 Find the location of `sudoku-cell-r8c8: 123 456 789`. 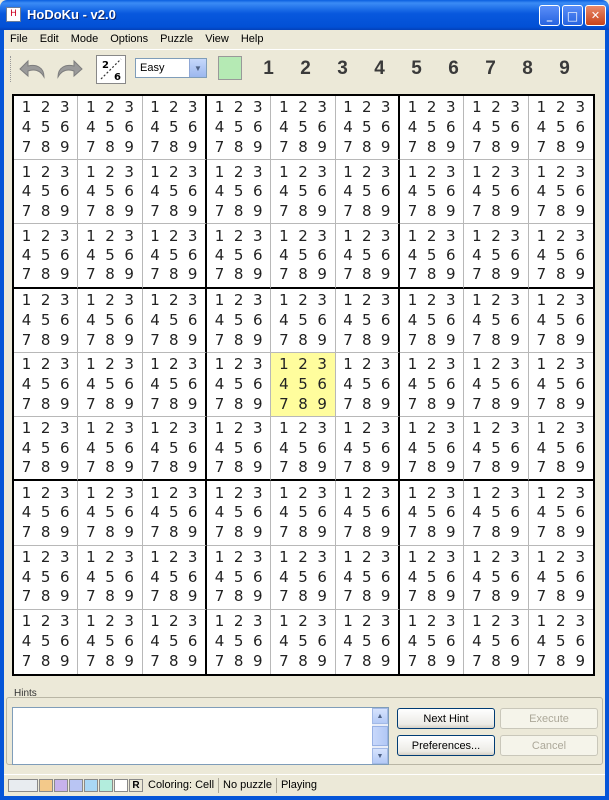

sudoku-cell-r8c8: 123 456 789 is located at coordinates (496, 577).